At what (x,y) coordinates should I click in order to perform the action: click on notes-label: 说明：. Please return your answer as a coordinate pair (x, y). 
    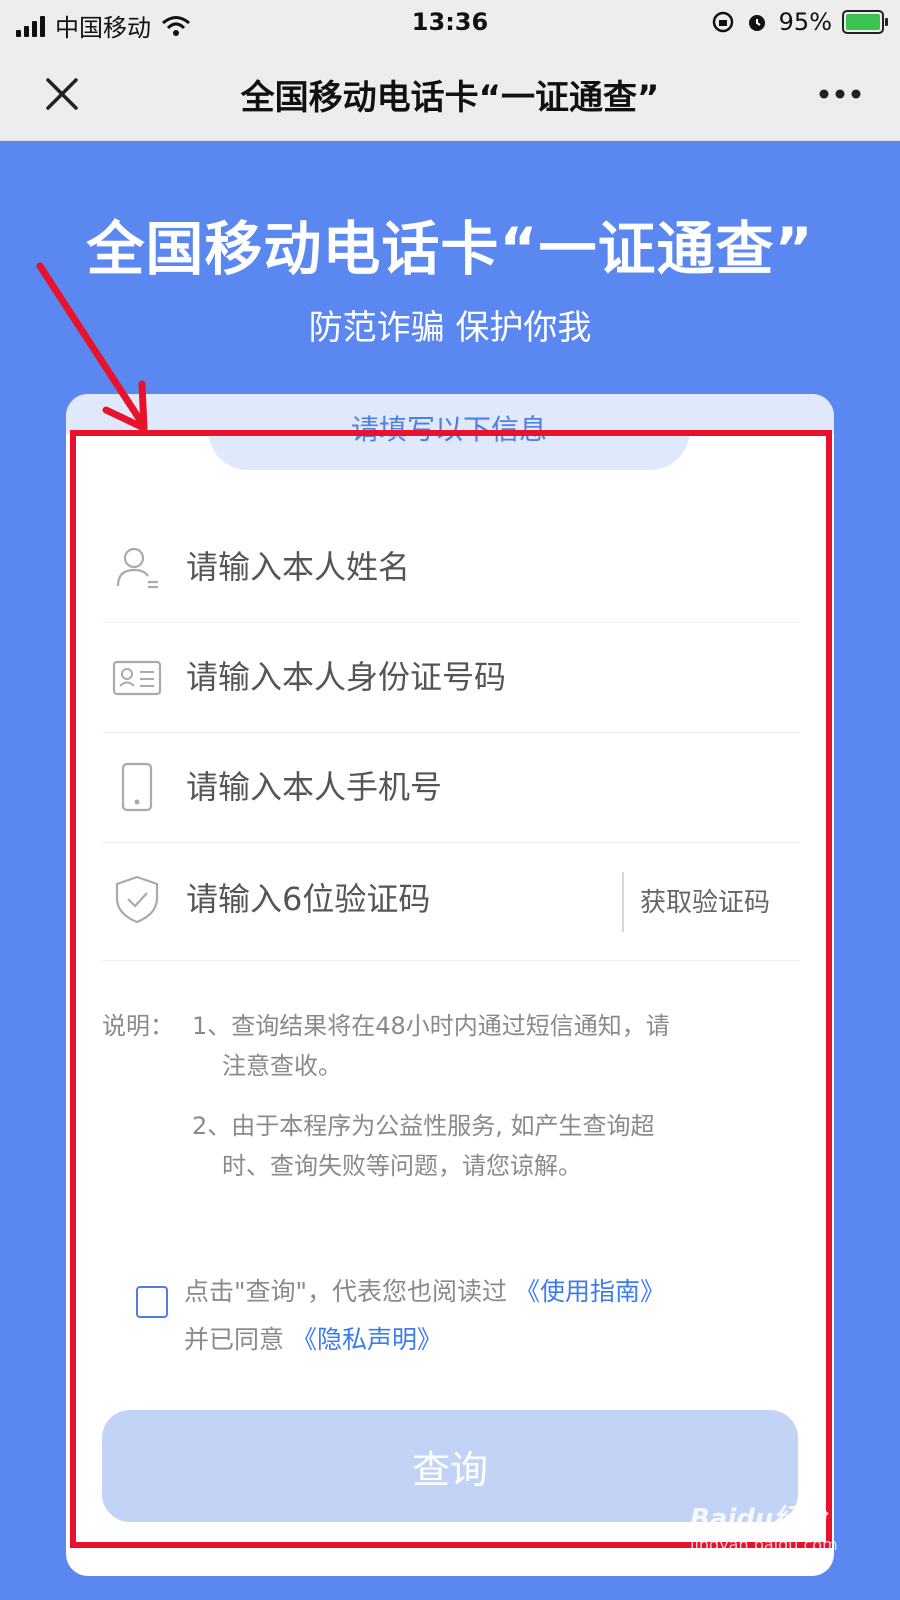
    Looking at the image, I should click on (138, 1026).